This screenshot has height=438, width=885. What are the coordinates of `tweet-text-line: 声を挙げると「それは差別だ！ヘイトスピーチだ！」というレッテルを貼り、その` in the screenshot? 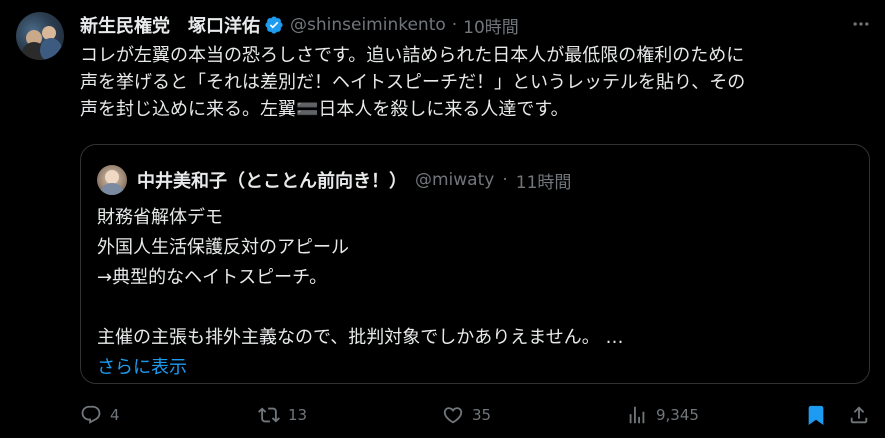 It's located at (413, 82).